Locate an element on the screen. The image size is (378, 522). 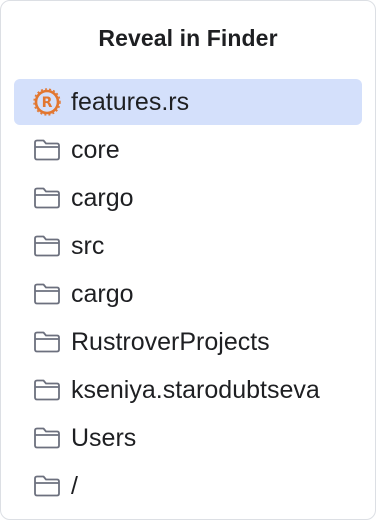
svg-text: R is located at coordinates (47, 103).